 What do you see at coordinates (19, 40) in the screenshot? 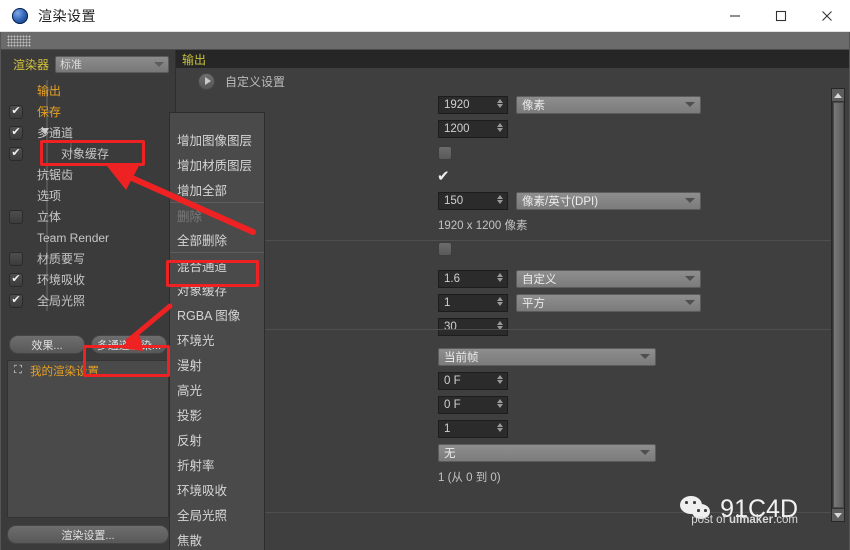
I see `drag-handle-icon` at bounding box center [19, 40].